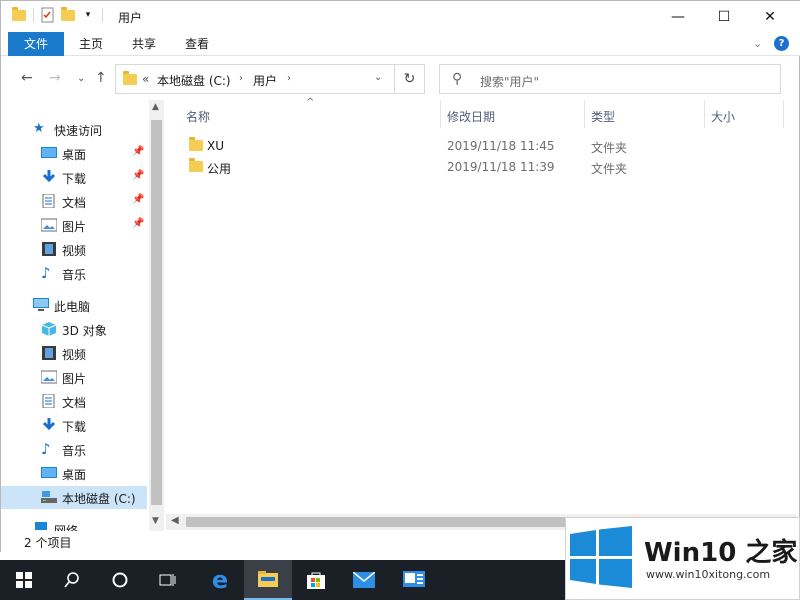  I want to click on sidebar-item-local-disk: 本地磁盘 (C:), so click(74, 497).